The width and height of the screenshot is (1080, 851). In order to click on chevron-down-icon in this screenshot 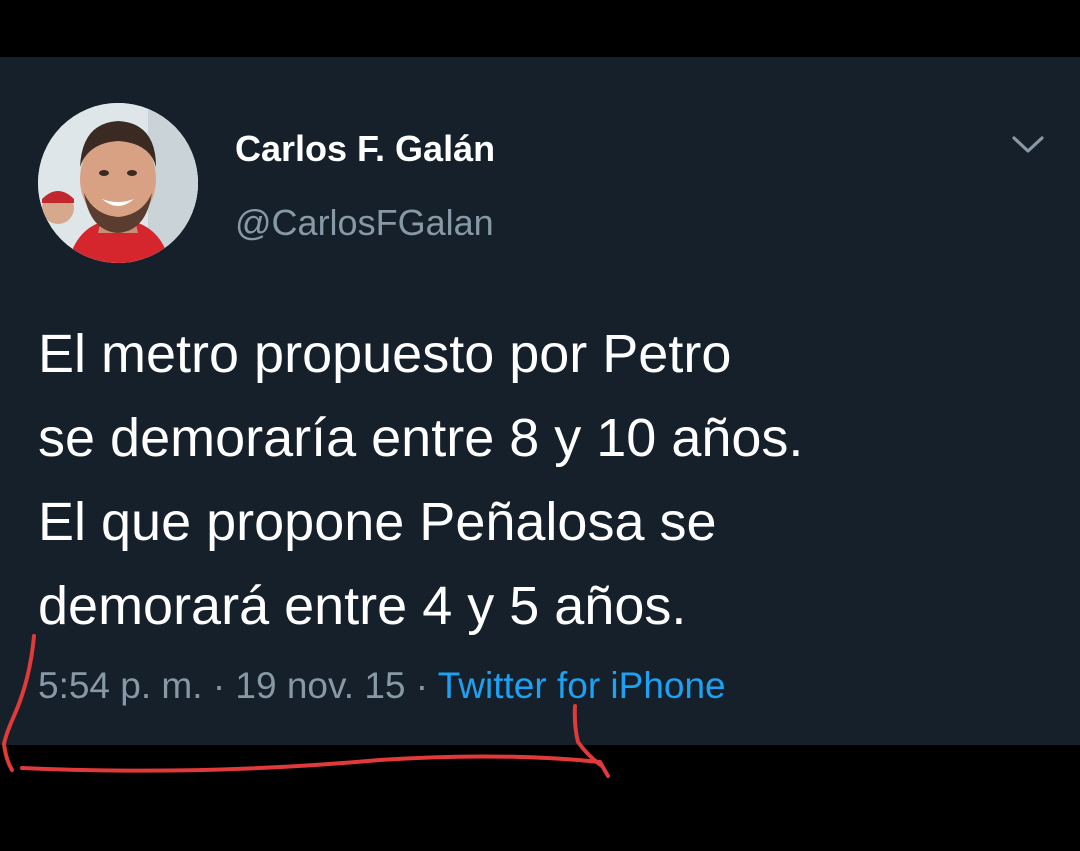, I will do `click(1028, 144)`.